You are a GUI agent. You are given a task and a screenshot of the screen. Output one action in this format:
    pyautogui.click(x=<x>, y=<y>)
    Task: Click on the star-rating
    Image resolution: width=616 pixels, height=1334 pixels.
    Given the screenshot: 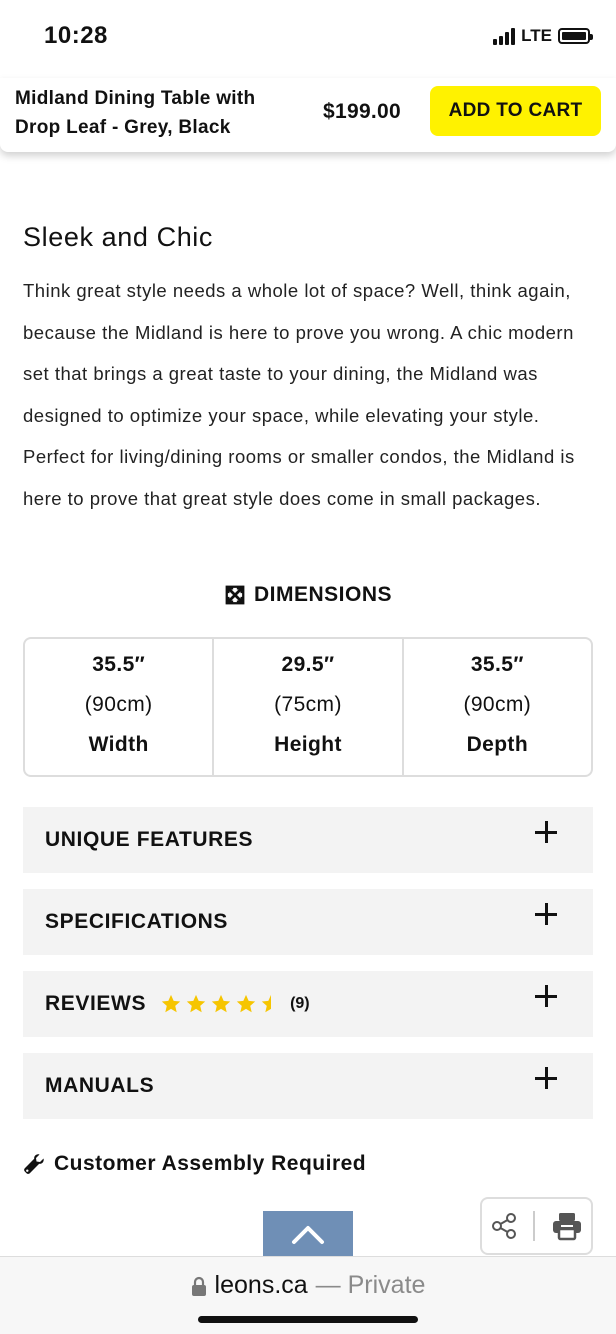 What is the action you would take?
    pyautogui.click(x=221, y=1004)
    